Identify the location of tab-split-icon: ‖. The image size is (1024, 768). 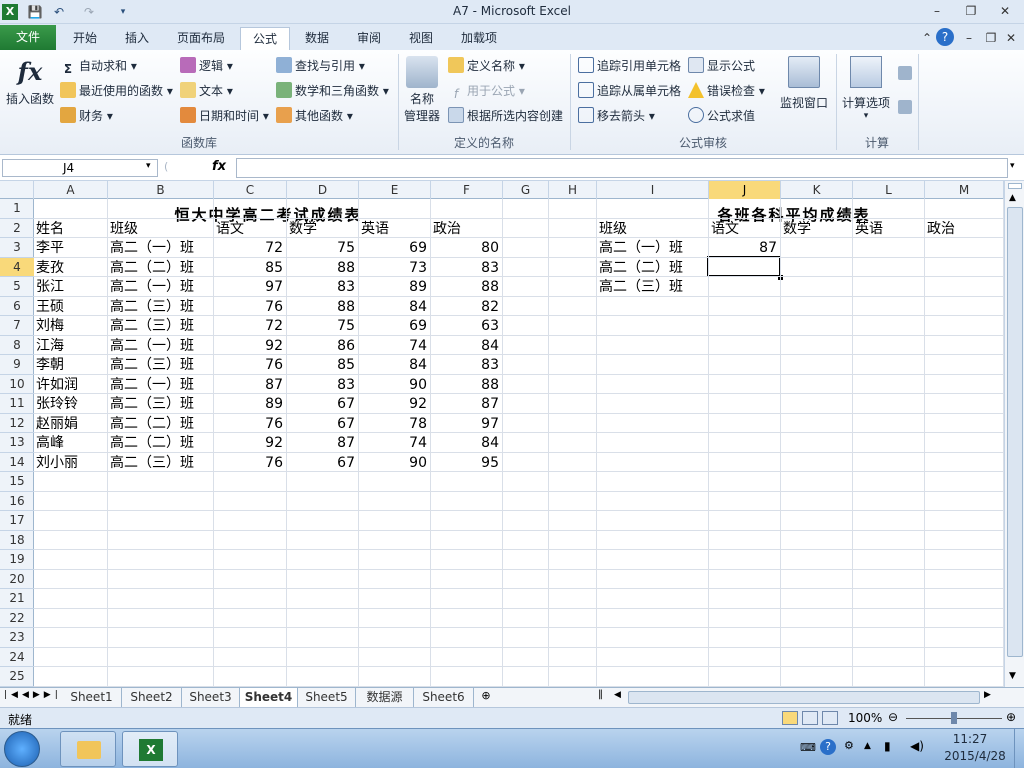
(600, 694).